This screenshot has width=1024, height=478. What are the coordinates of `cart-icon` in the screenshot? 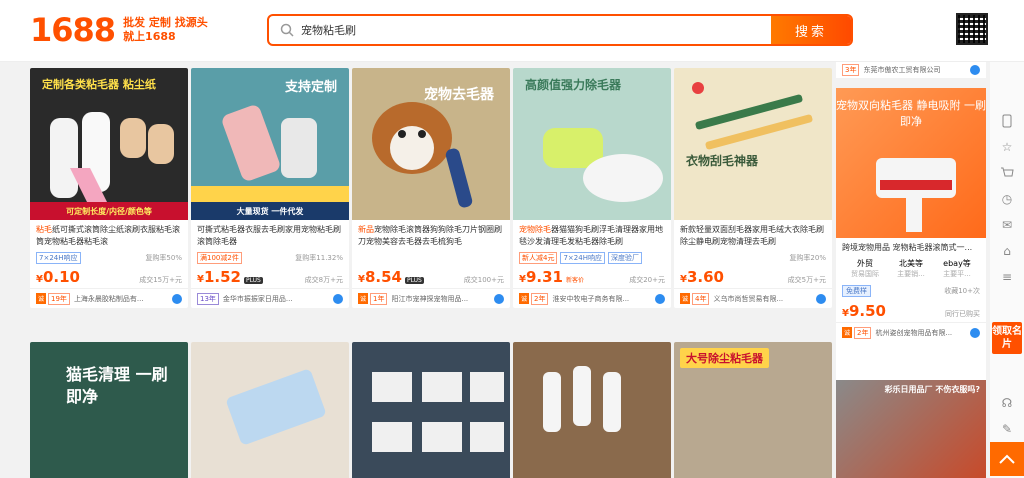 It's located at (1007, 173).